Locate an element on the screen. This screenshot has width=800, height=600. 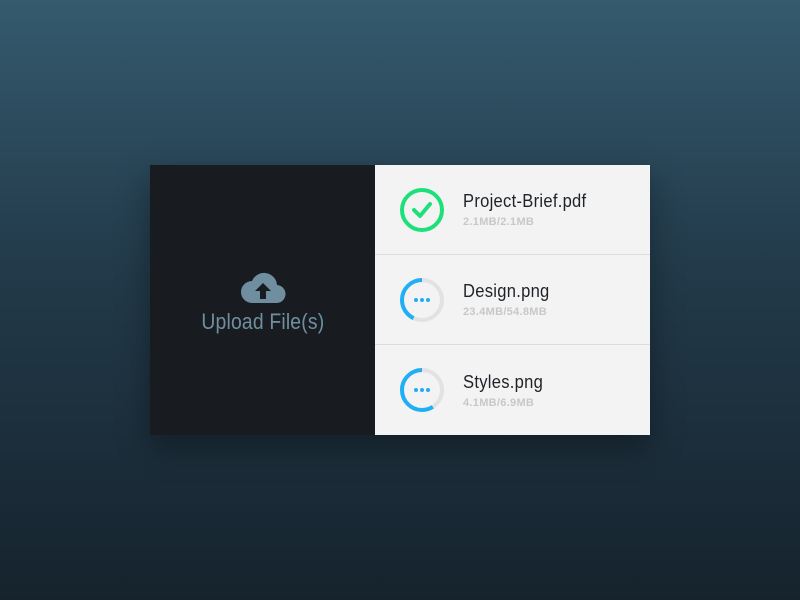
complete-check-icon is located at coordinates (422, 209).